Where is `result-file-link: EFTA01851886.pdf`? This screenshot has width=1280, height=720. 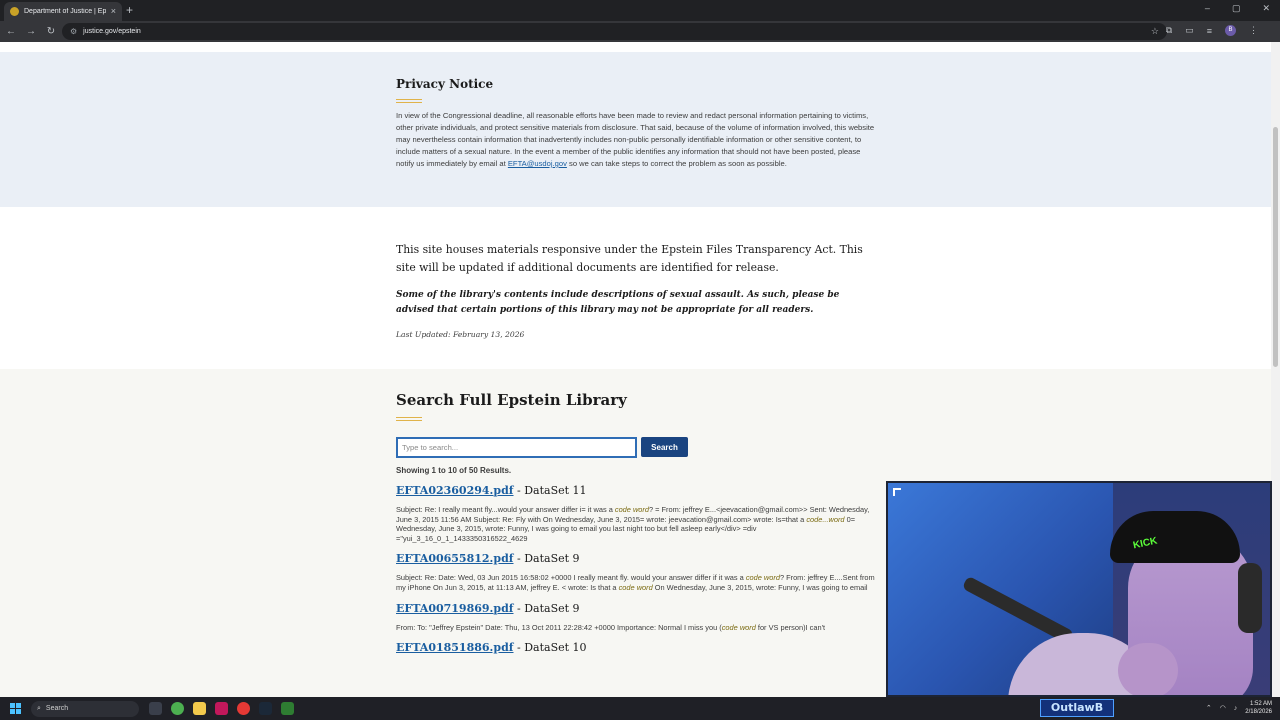 result-file-link: EFTA01851886.pdf is located at coordinates (455, 647).